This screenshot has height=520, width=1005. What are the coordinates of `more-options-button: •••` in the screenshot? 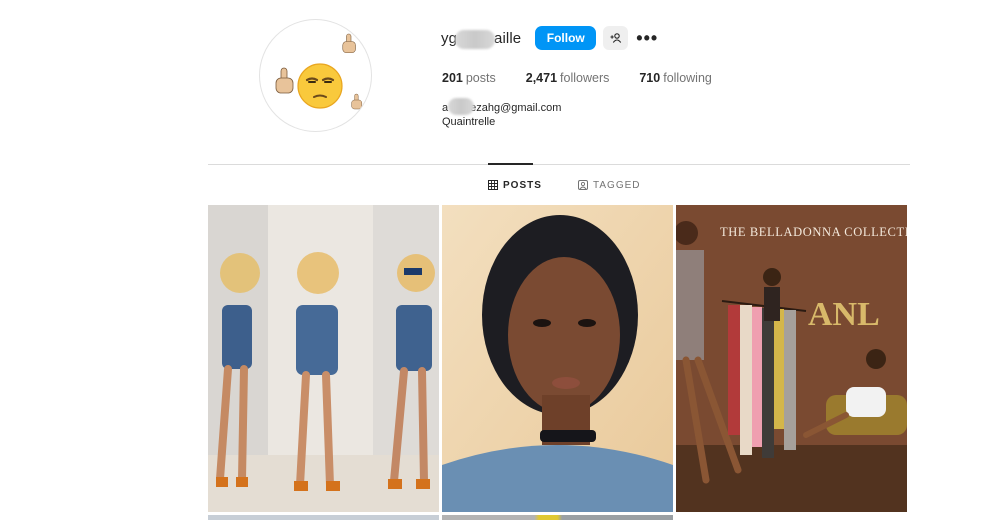 It's located at (647, 38).